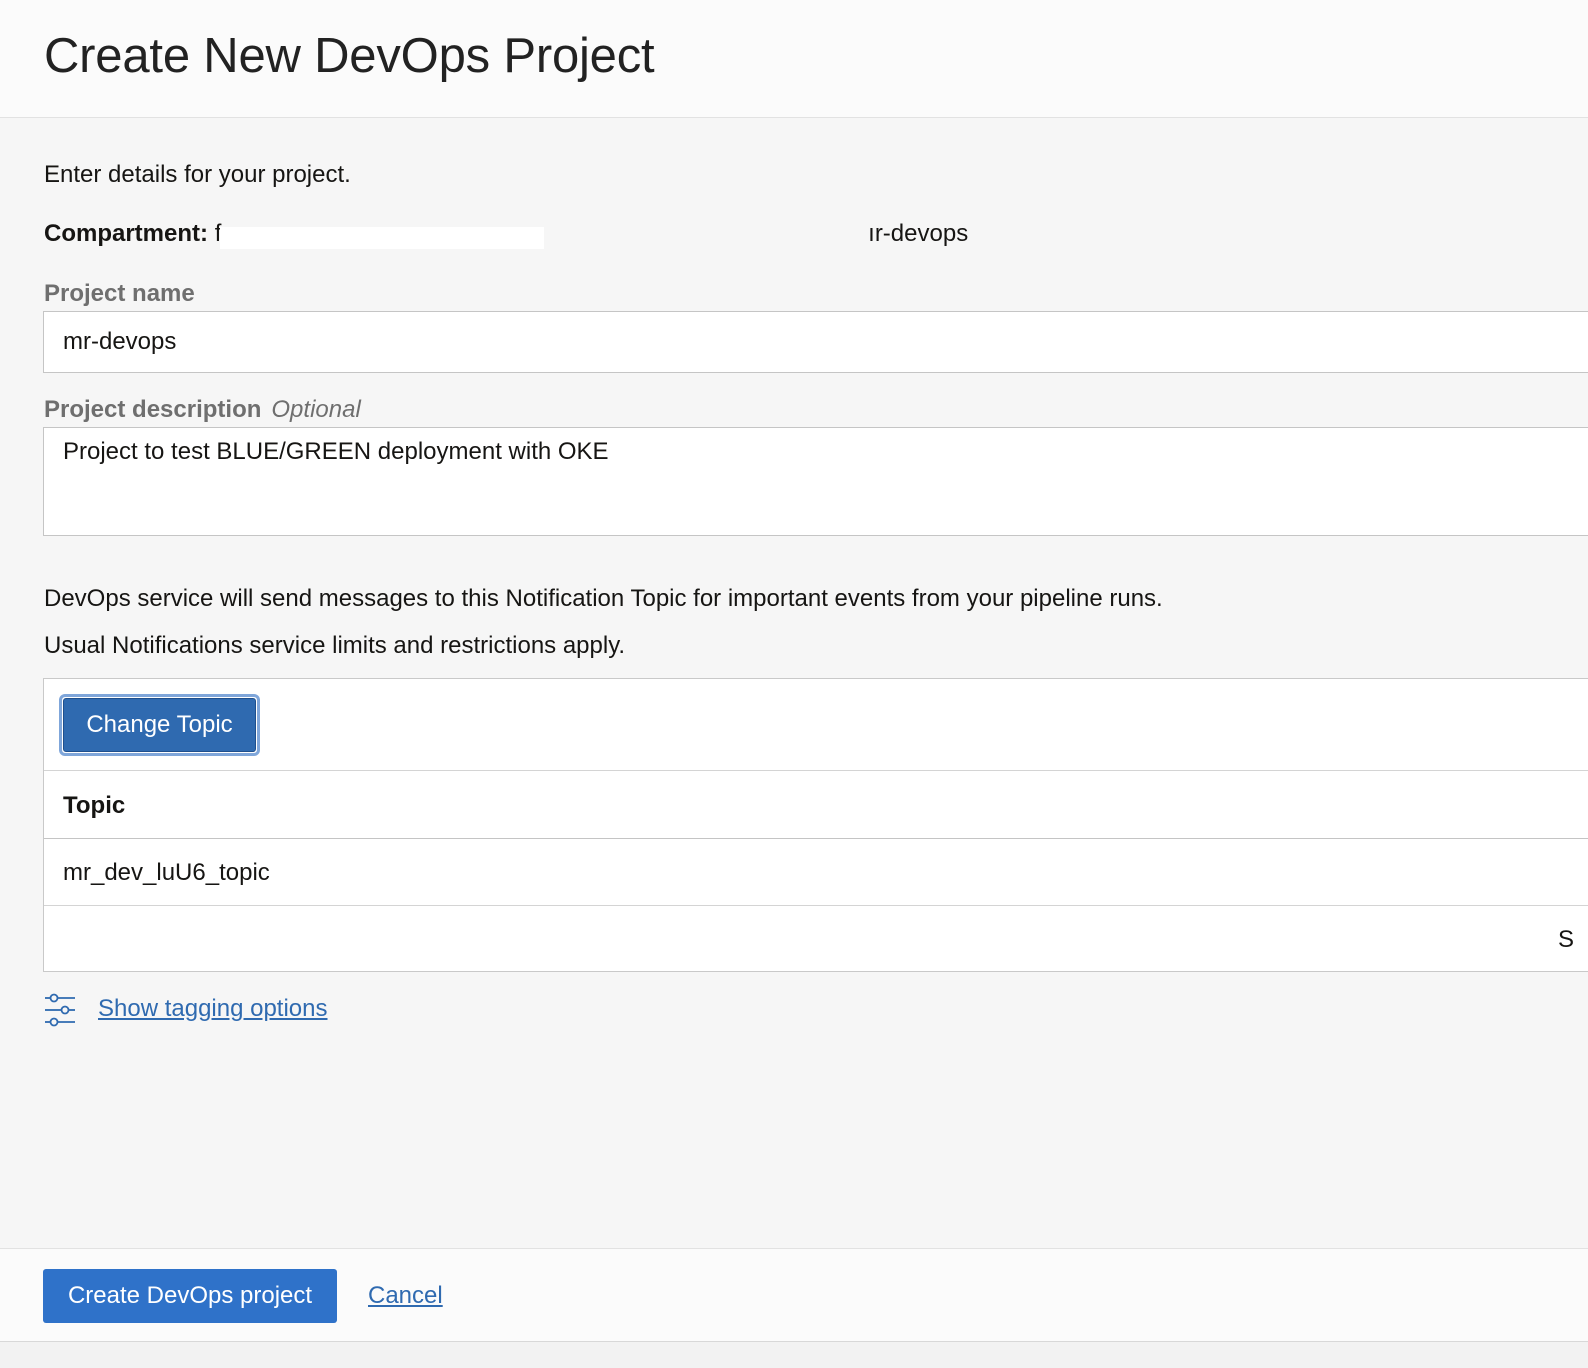 This screenshot has width=1588, height=1368. I want to click on table-row: mr_dev_luU6_topic, so click(166, 872).